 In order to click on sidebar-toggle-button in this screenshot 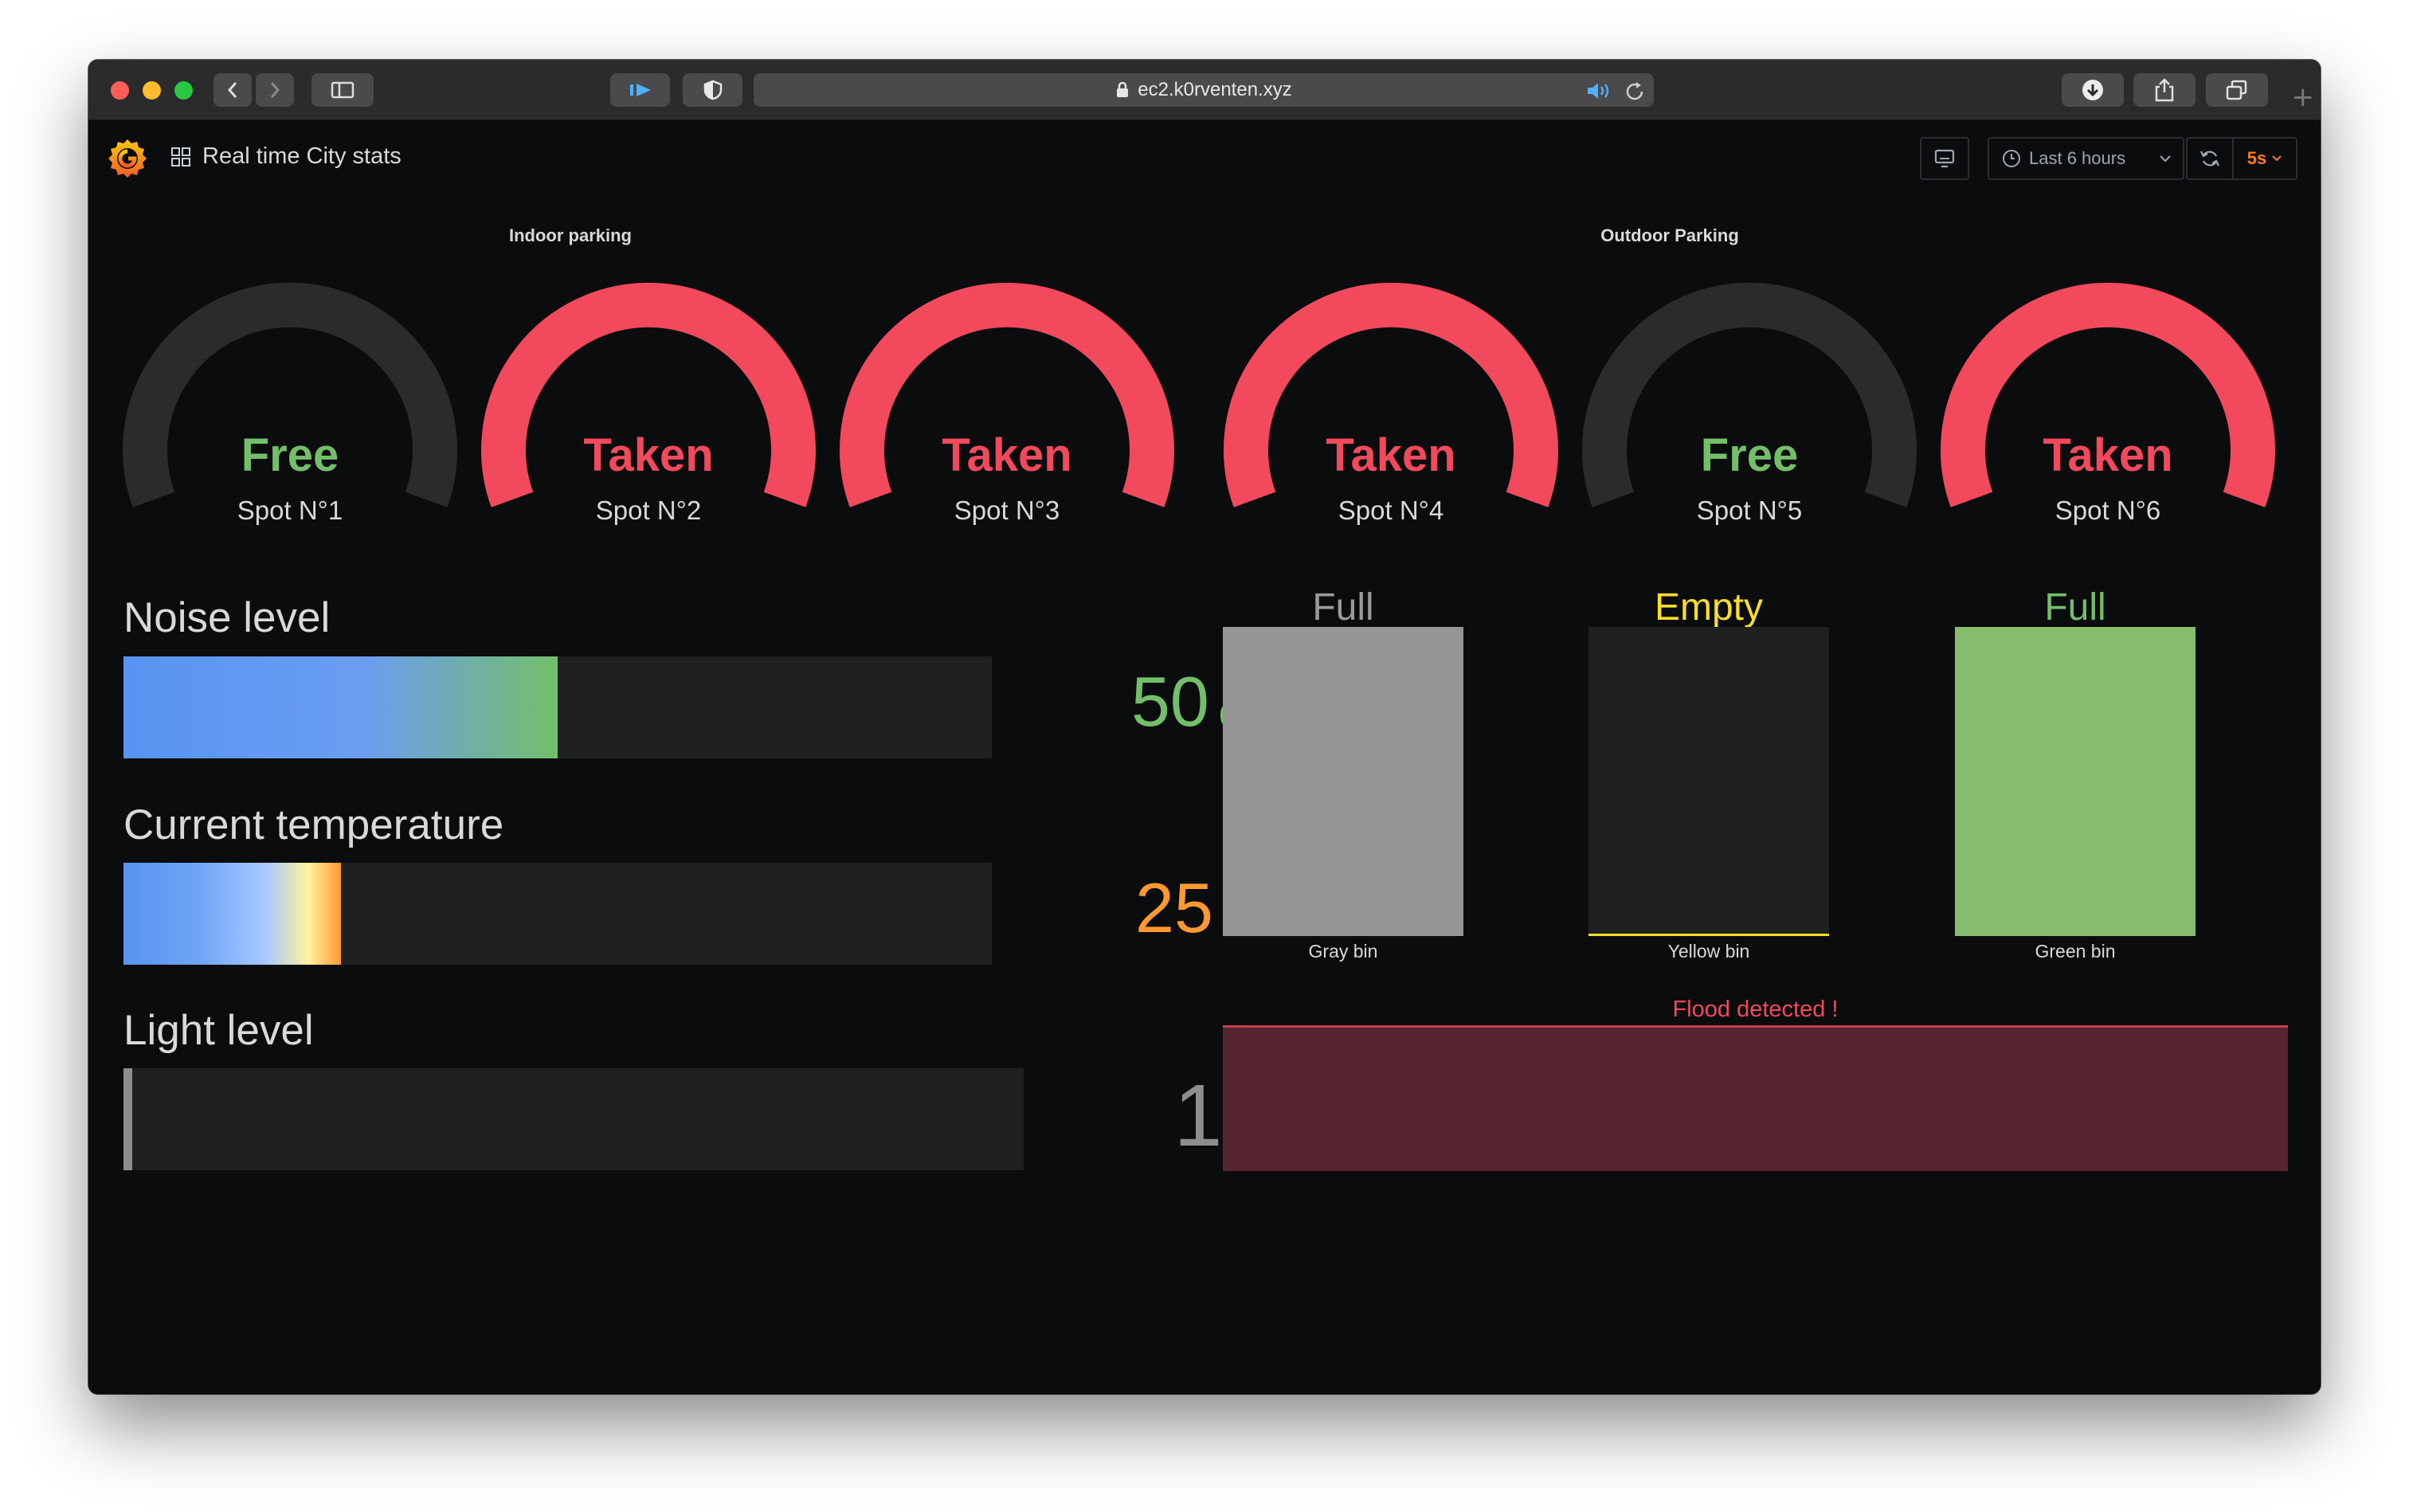, I will do `click(342, 90)`.